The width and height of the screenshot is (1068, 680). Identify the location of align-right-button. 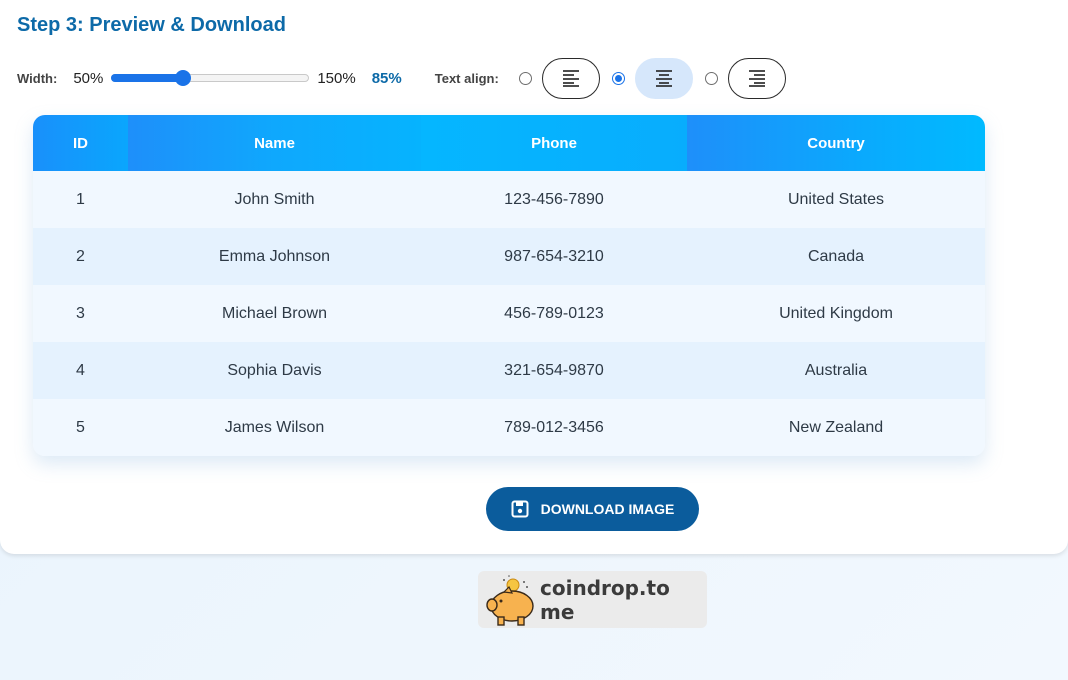
(756, 78).